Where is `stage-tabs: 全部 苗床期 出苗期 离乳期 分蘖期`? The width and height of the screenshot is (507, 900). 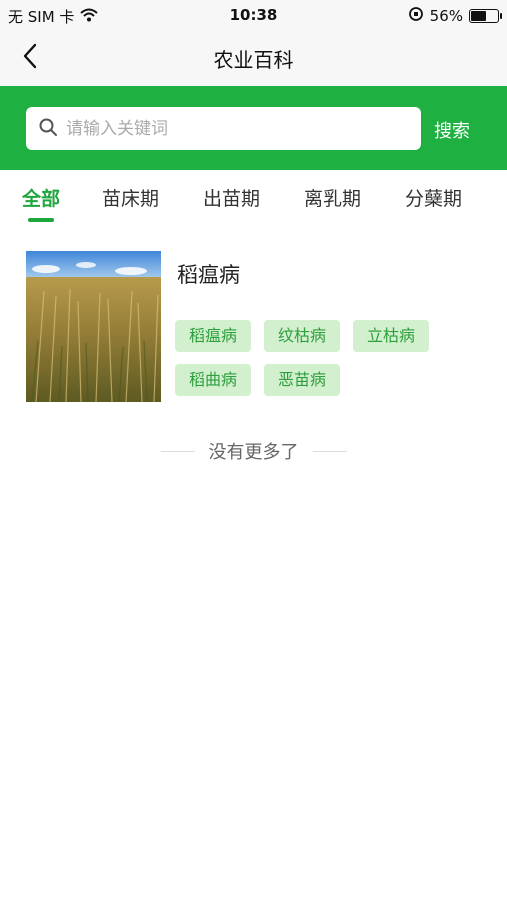 stage-tabs: 全部 苗床期 出苗期 离乳期 分蘖期 is located at coordinates (253, 199).